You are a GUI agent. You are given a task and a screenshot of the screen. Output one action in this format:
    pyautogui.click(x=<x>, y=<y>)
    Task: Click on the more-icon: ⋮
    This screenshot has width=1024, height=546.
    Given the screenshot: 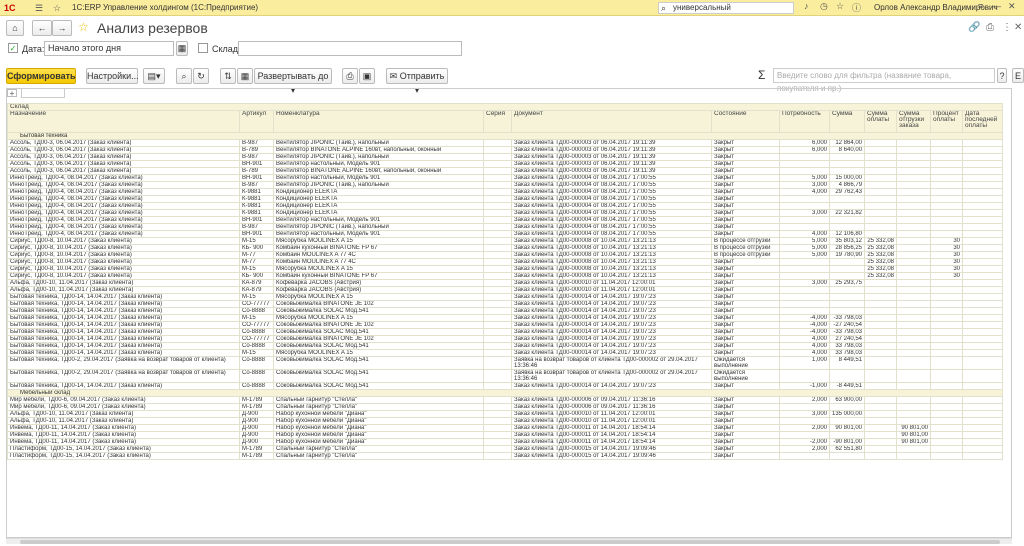 What is the action you would take?
    pyautogui.click(x=1007, y=27)
    